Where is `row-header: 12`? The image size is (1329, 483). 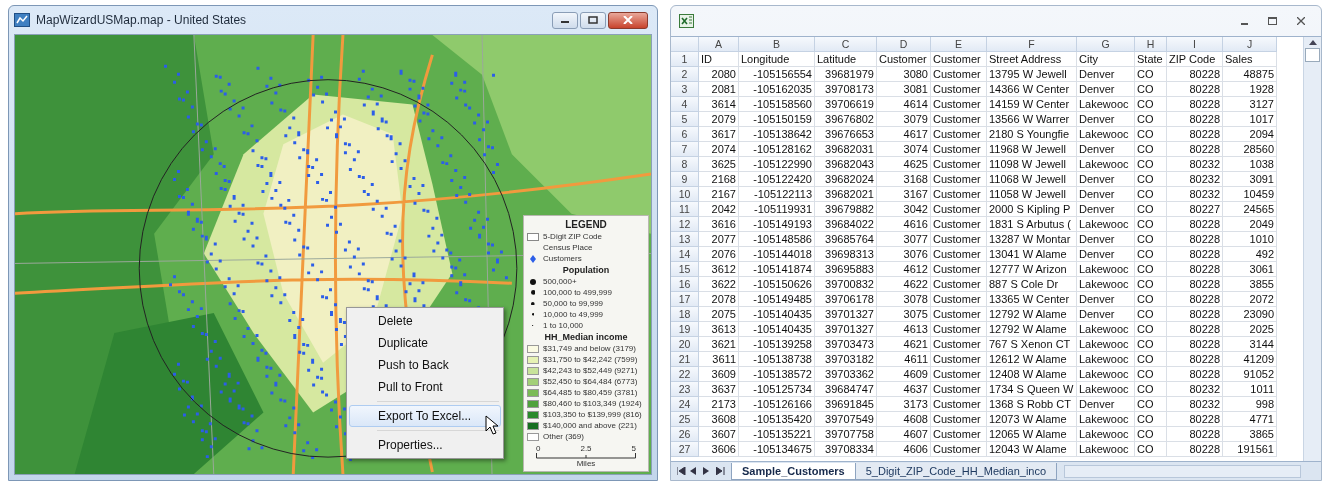 row-header: 12 is located at coordinates (685, 224).